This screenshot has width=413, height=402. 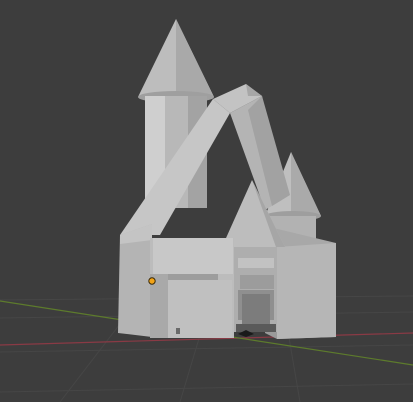 I want to click on doorway, so click(x=256, y=309).